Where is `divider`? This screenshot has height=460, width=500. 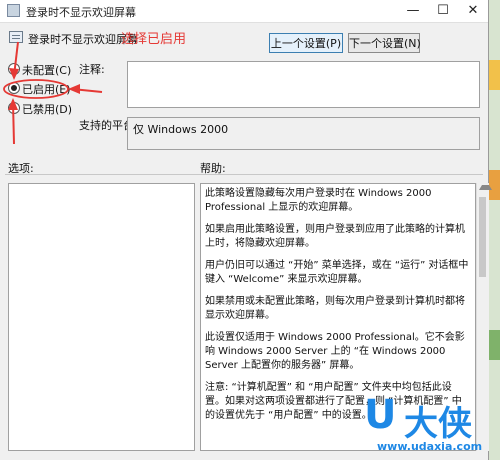 divider is located at coordinates (244, 174).